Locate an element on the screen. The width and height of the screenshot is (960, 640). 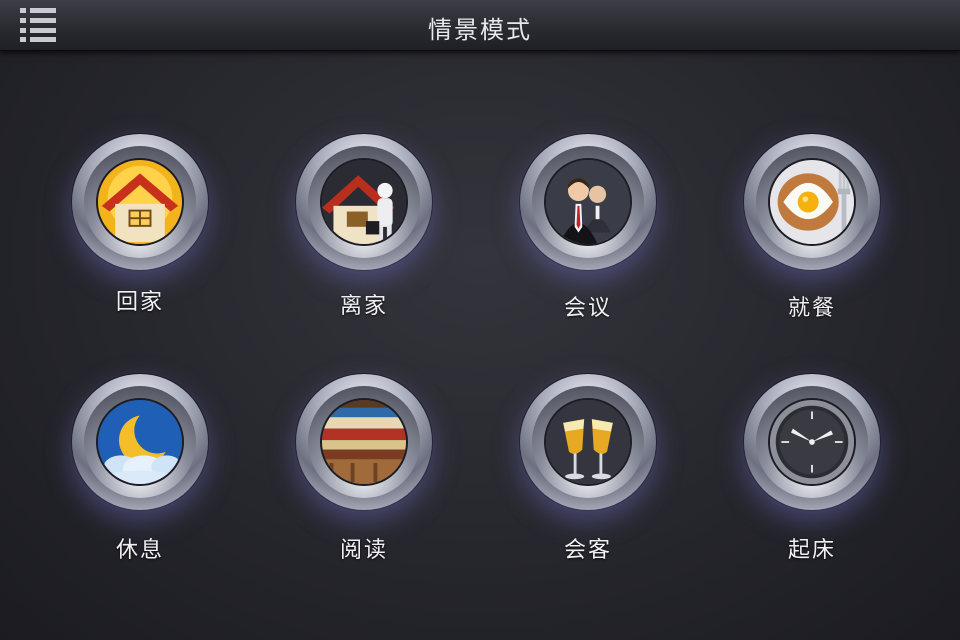
scene-leave-button: 离家 is located at coordinates (364, 249).